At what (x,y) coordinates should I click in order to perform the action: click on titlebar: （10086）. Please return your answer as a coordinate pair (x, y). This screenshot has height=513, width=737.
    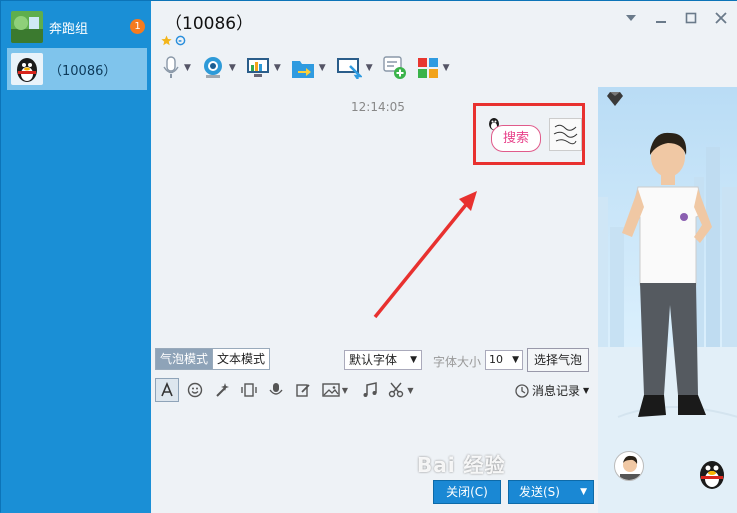
    Looking at the image, I should click on (444, 26).